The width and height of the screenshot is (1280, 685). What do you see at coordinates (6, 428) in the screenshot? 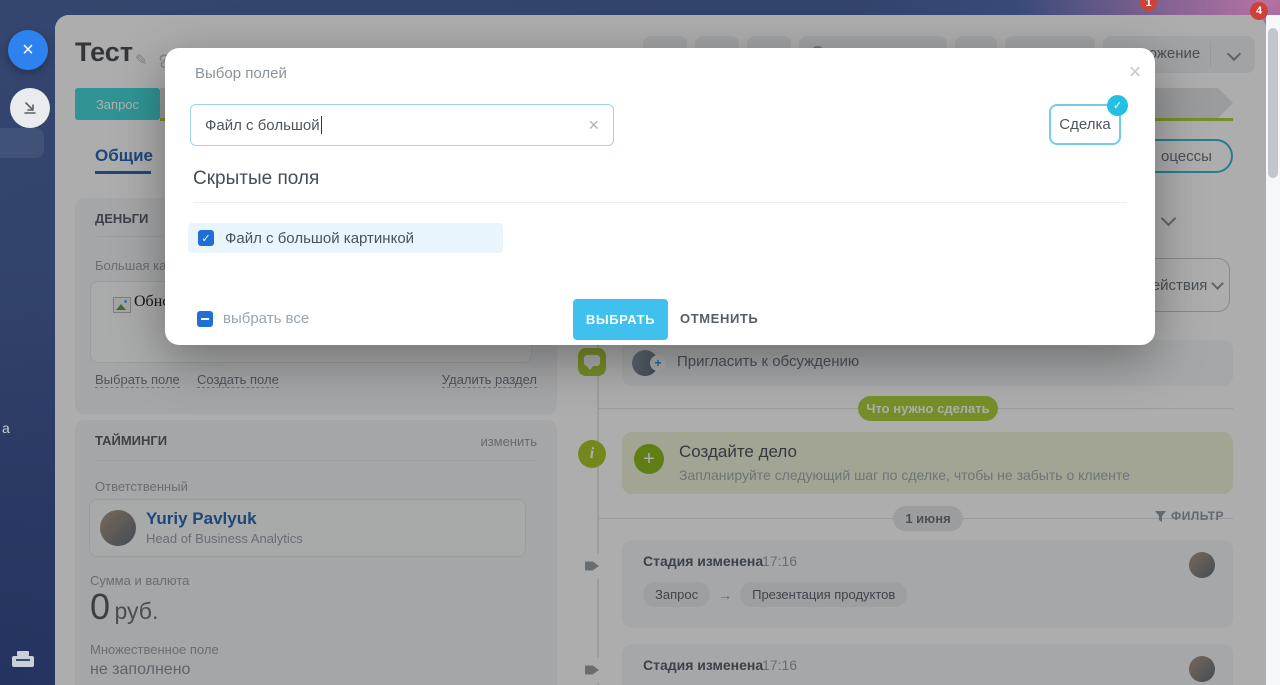
I see `background-text-fragment: a` at bounding box center [6, 428].